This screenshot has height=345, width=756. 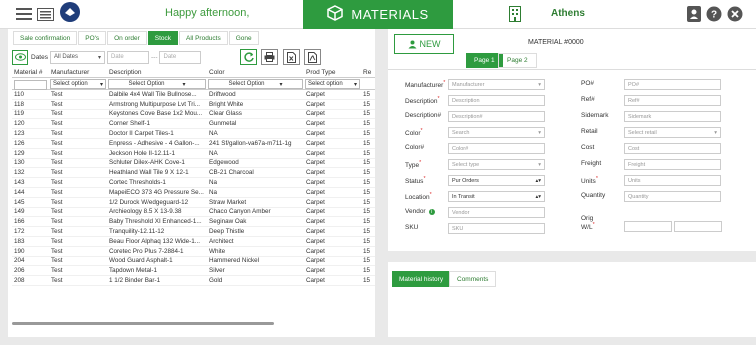 I want to click on units-input: Units, so click(x=672, y=180).